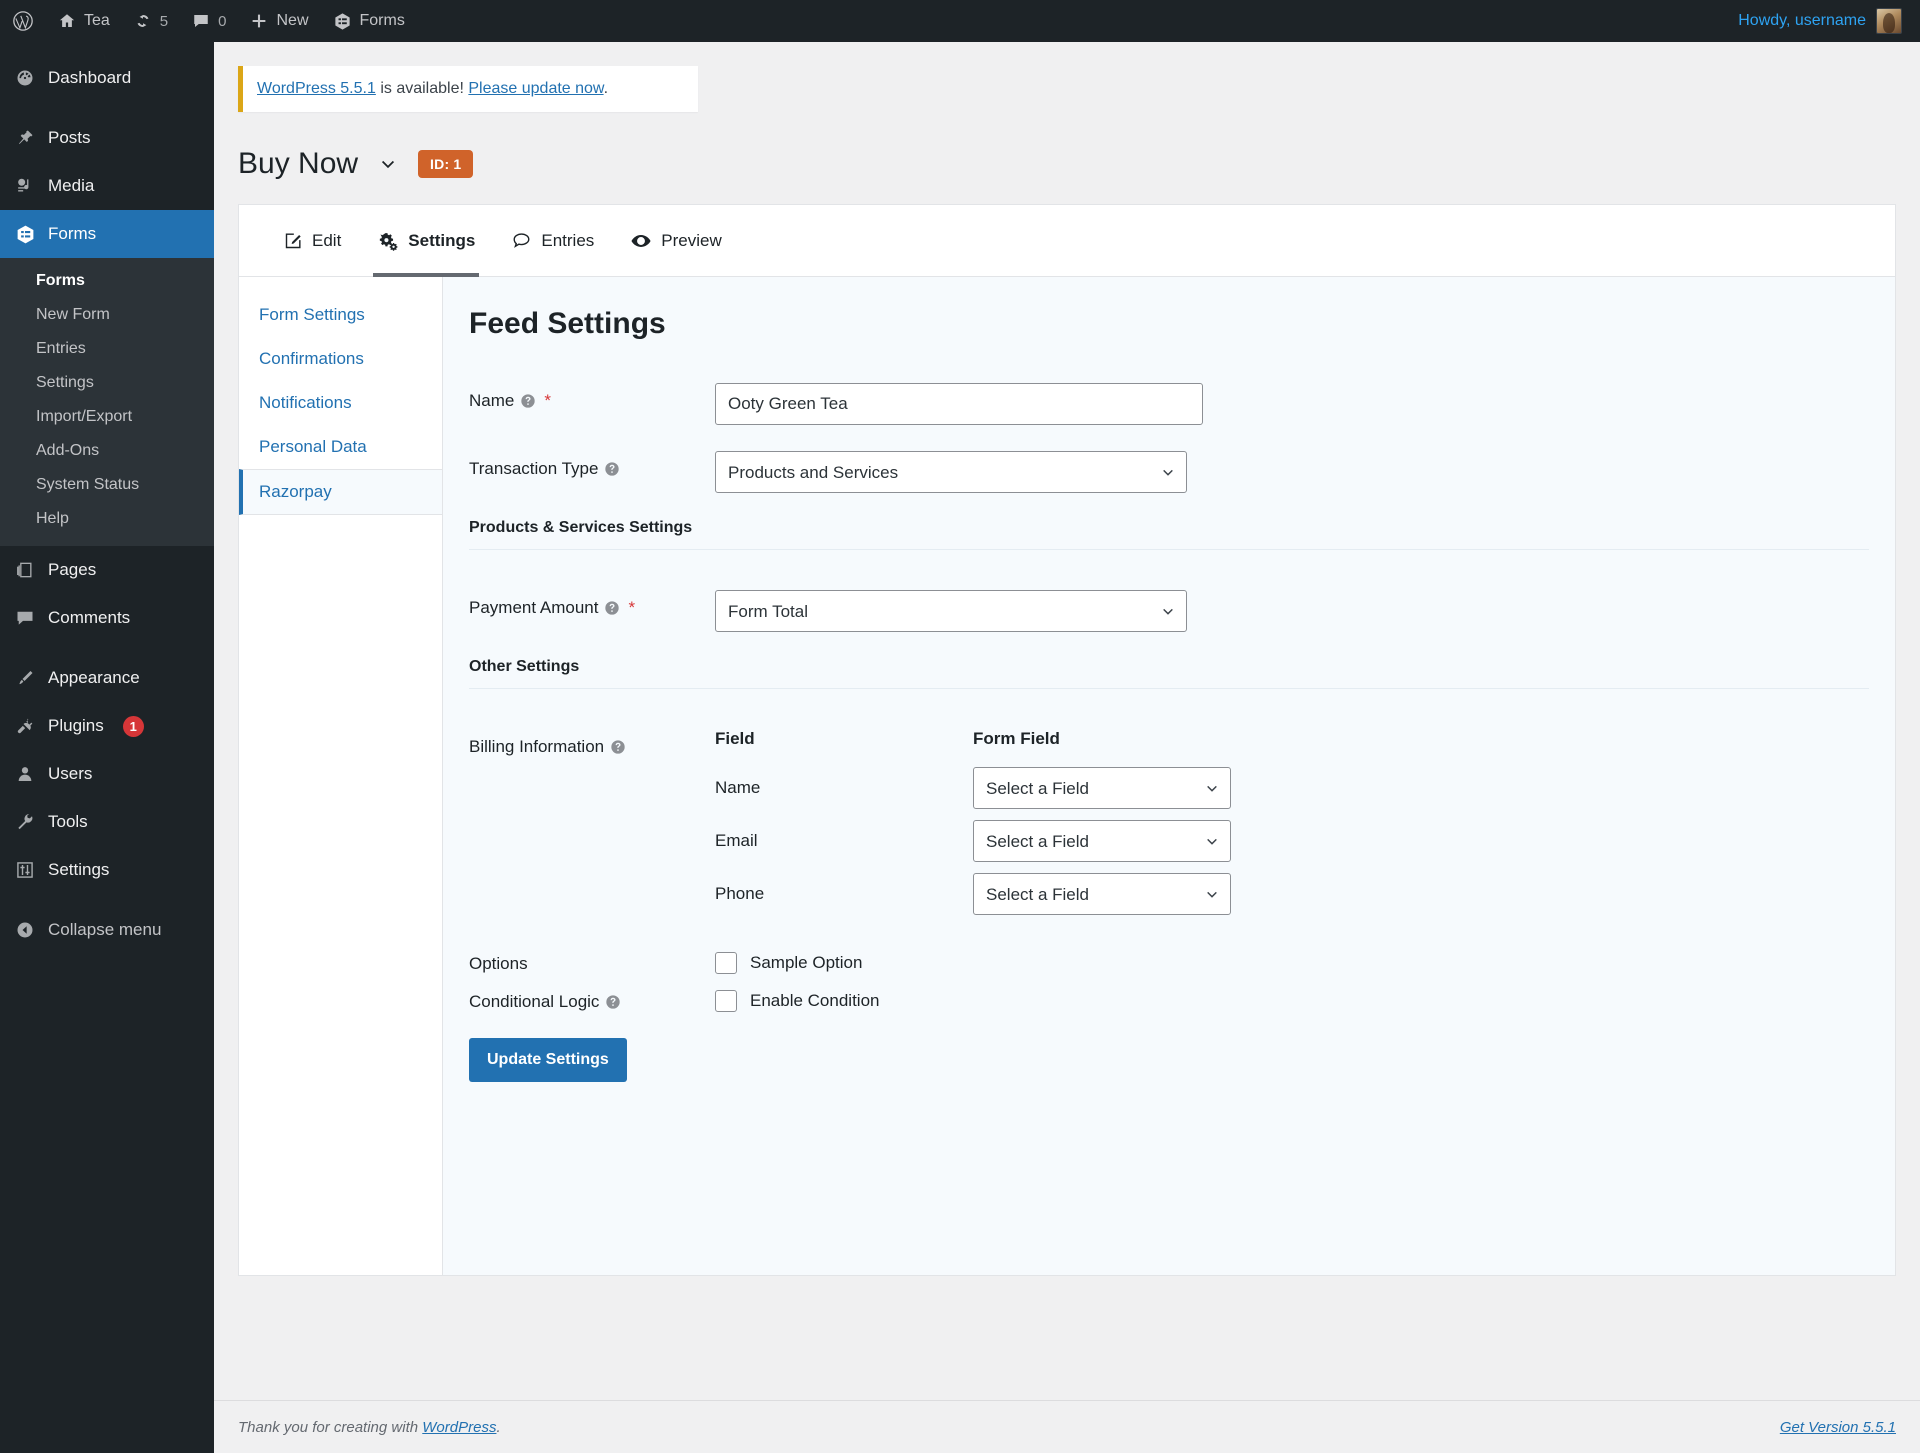 Image resolution: width=1920 pixels, height=1453 pixels. I want to click on payment-amount-select: Form Total, so click(951, 611).